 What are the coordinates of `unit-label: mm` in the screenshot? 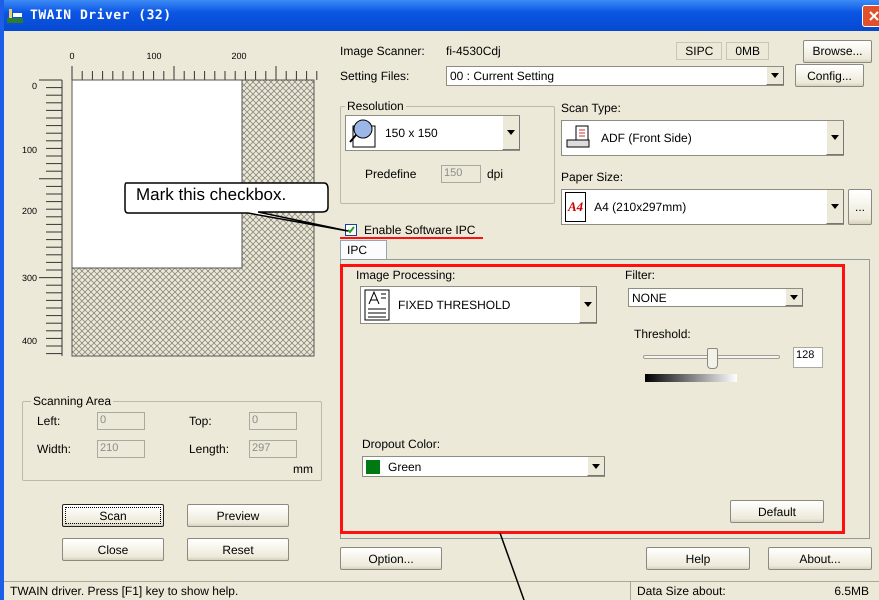 It's located at (303, 469).